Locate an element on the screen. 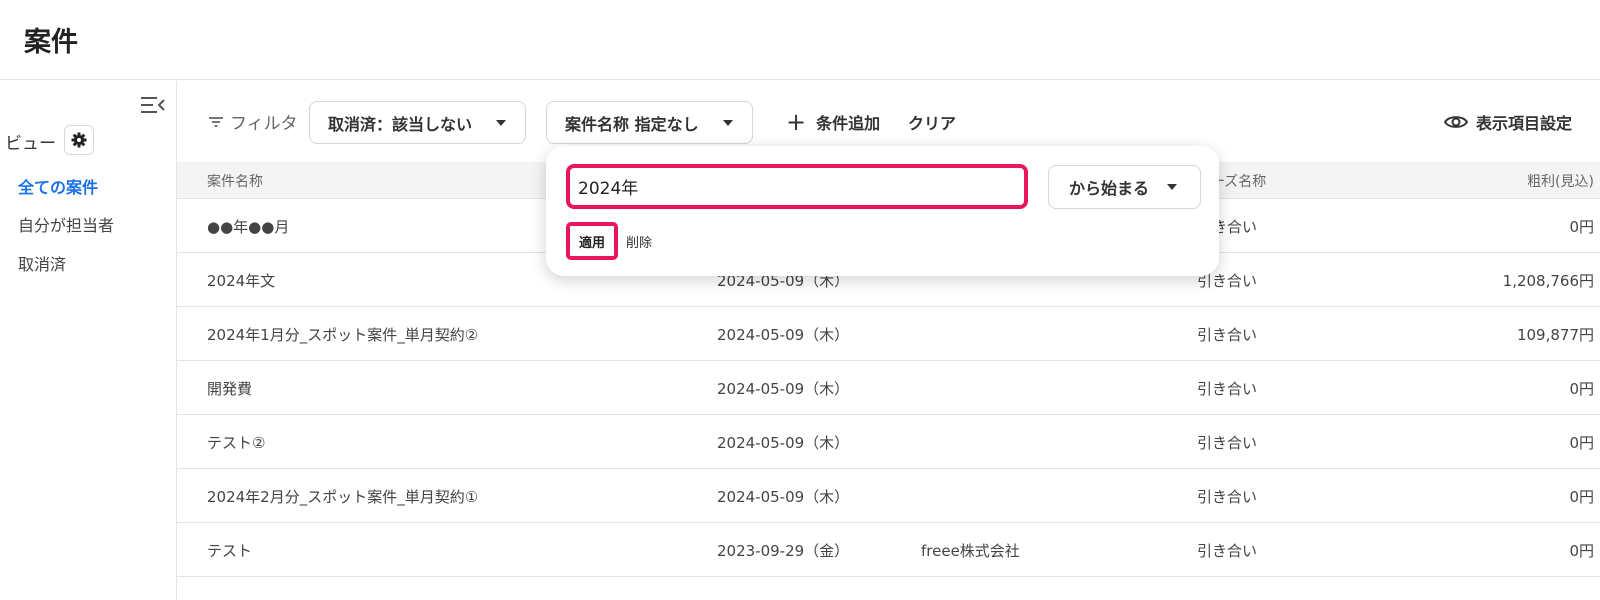 Image resolution: width=1600 pixels, height=600 pixels. cell-deal-name: 2024年1月分_スポット案件_単月契約② is located at coordinates (343, 335).